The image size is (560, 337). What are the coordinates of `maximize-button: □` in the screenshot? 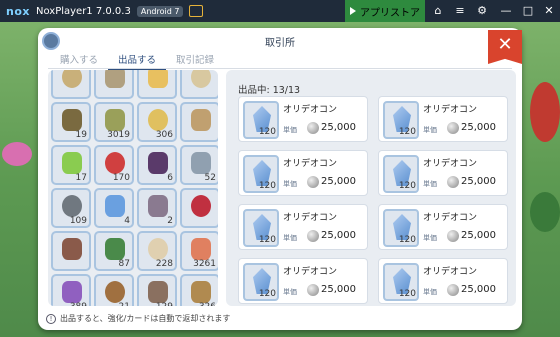 It's located at (528, 11).